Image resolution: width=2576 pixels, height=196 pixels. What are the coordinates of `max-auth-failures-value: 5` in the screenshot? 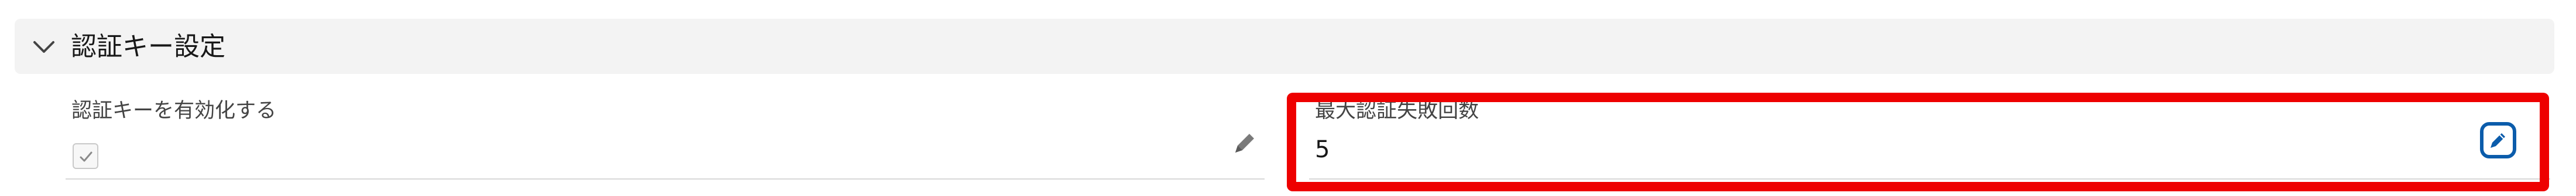 It's located at (1322, 149).